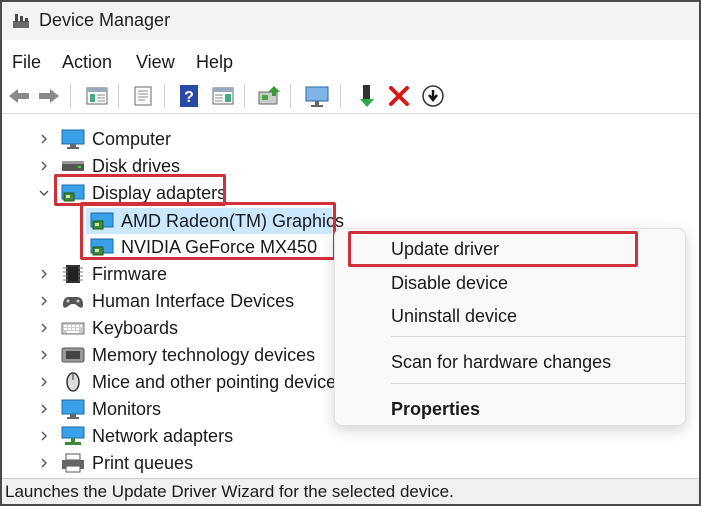 Image resolution: width=701 pixels, height=506 pixels. Describe the element at coordinates (87, 62) in the screenshot. I see `menu-action: Action` at that location.